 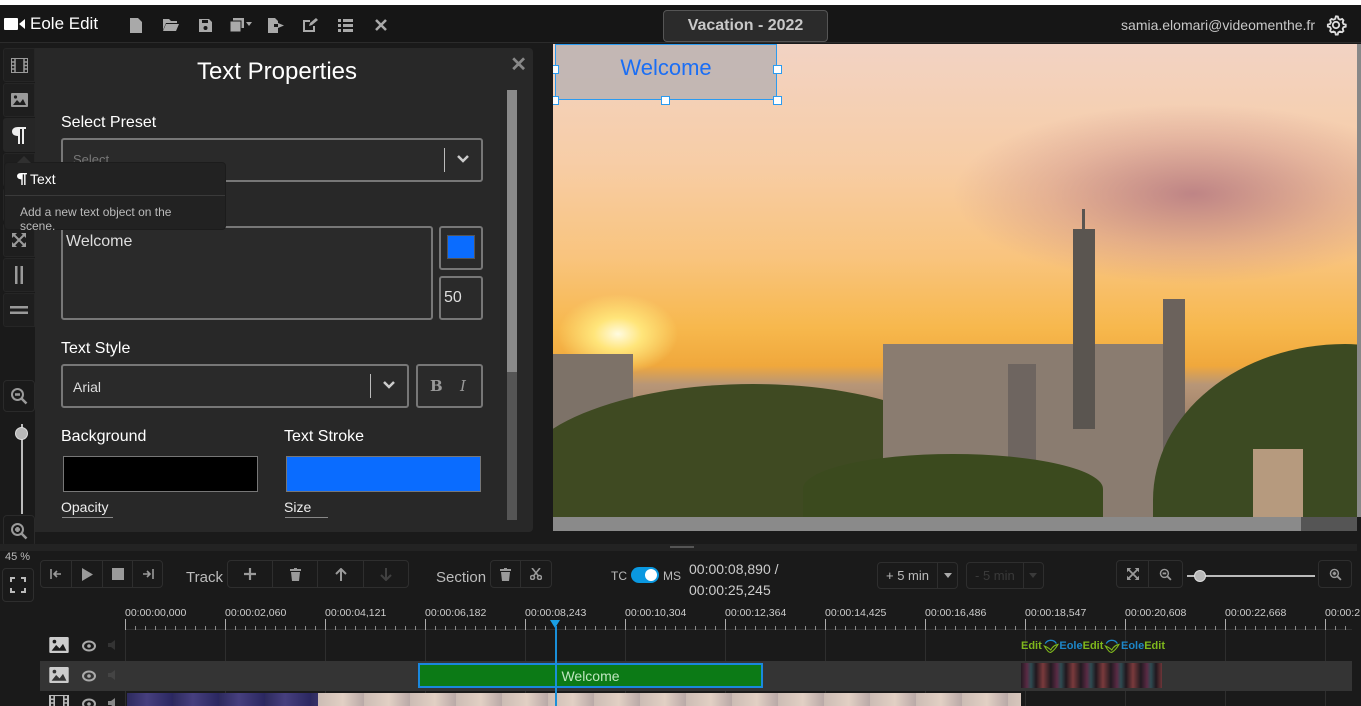 What do you see at coordinates (995, 575) in the screenshot?
I see `remove-5-min-label: - 5 min` at bounding box center [995, 575].